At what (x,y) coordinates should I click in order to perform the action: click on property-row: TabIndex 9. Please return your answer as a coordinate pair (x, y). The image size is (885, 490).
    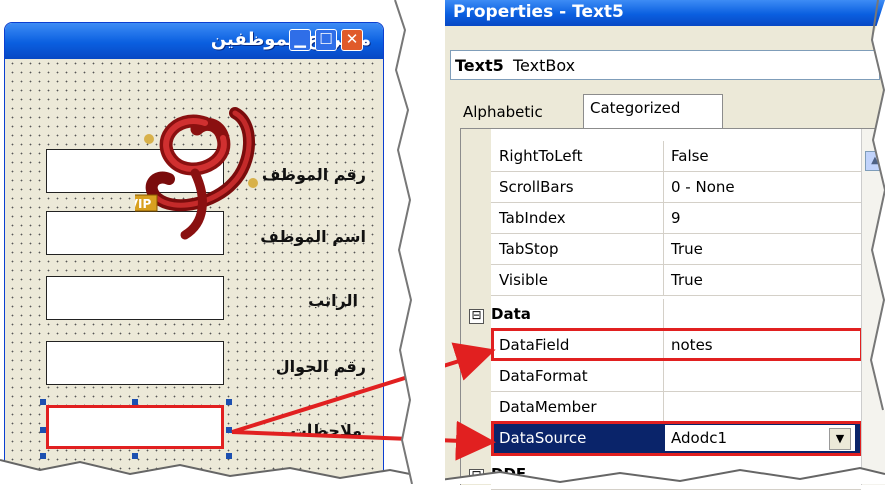
    Looking at the image, I should click on (676, 218).